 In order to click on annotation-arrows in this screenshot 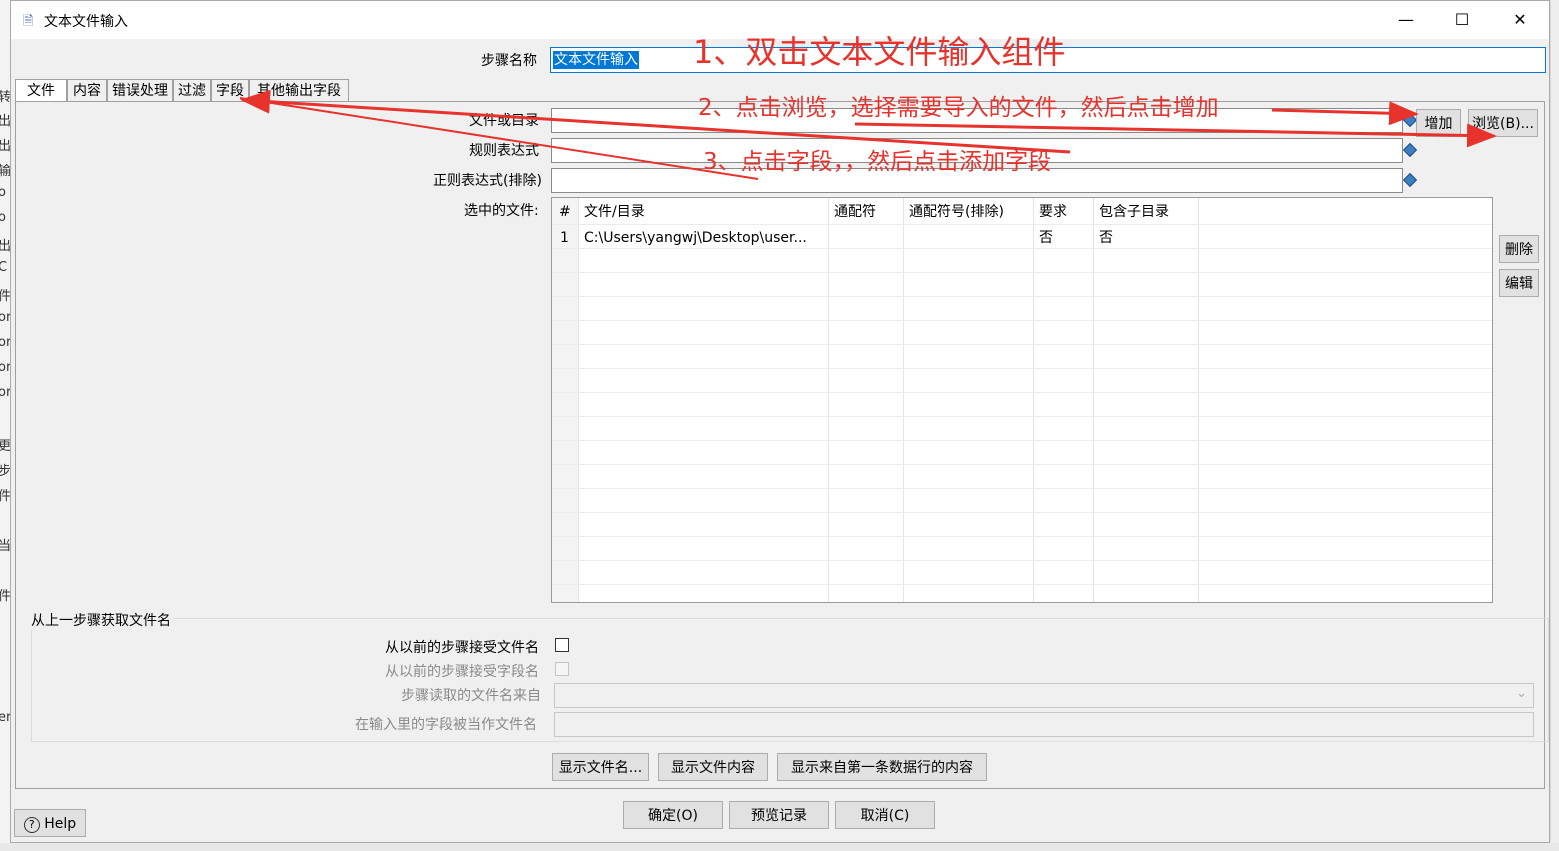, I will do `click(868, 134)`.